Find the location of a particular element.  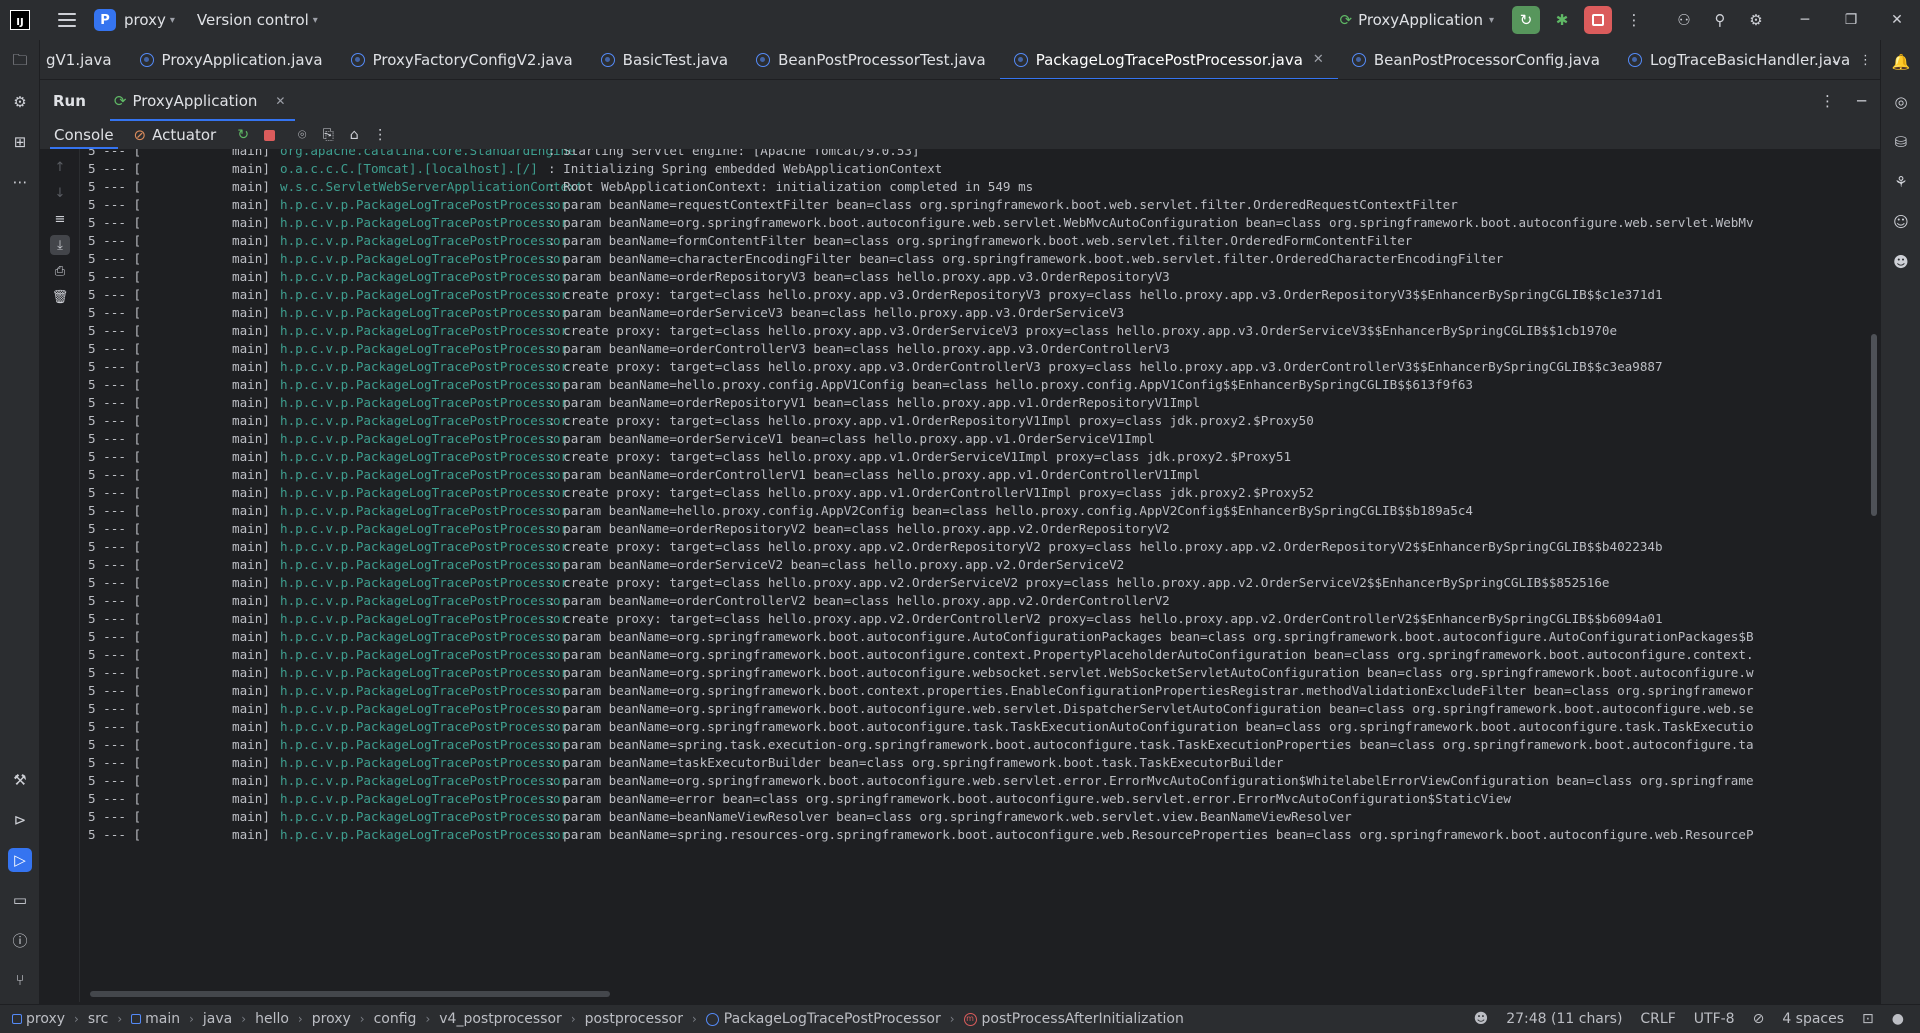

notifications-bell-icon: 🔔 is located at coordinates (1901, 62).